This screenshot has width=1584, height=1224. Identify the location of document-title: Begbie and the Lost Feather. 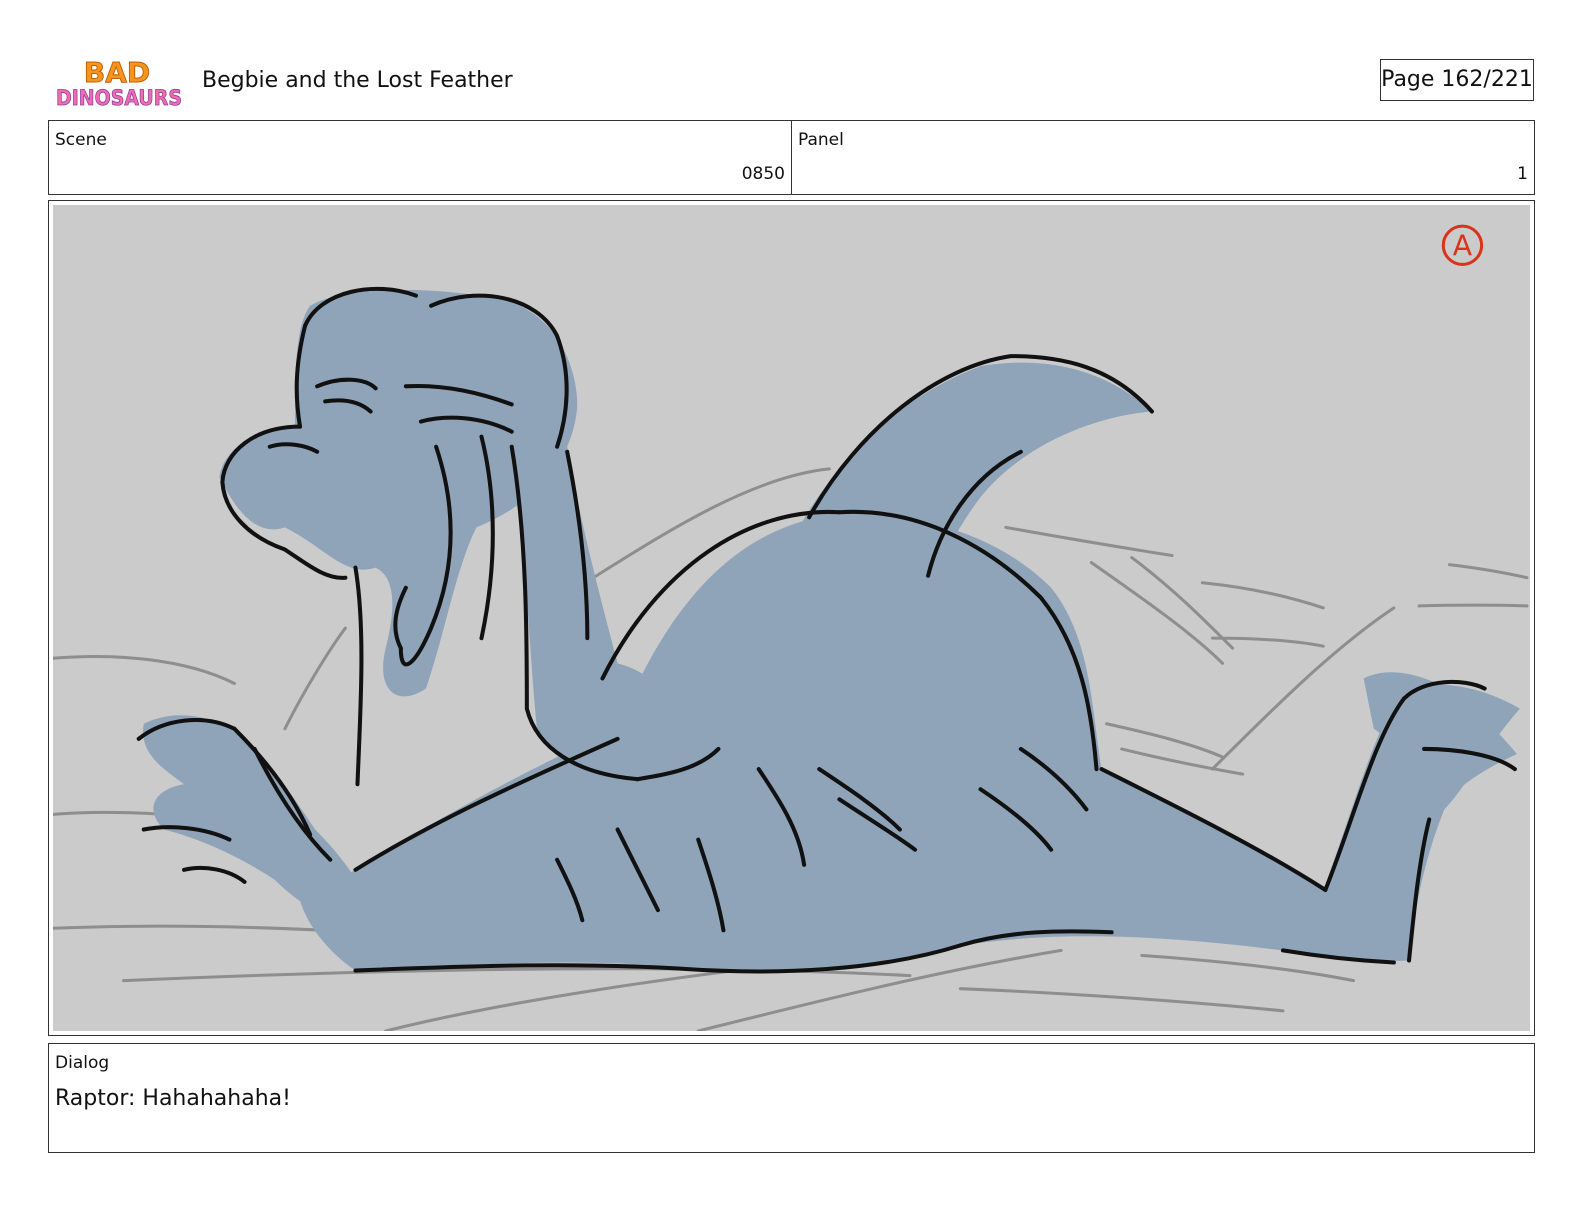
(357, 80).